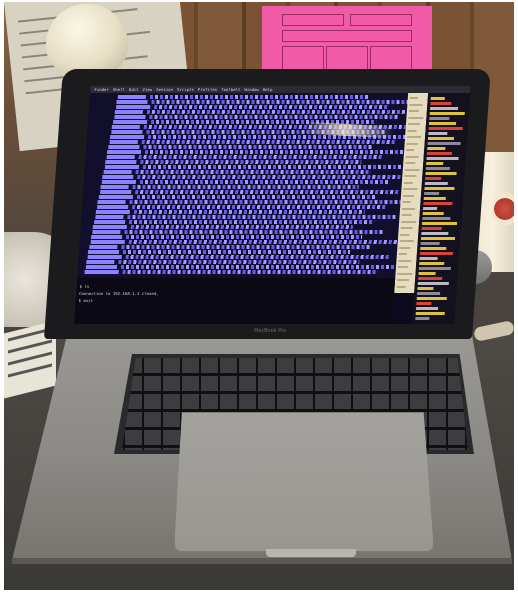 Image resolution: width=518 pixels, height=595 pixels. I want to click on menu-item: Finder, so click(101, 89).